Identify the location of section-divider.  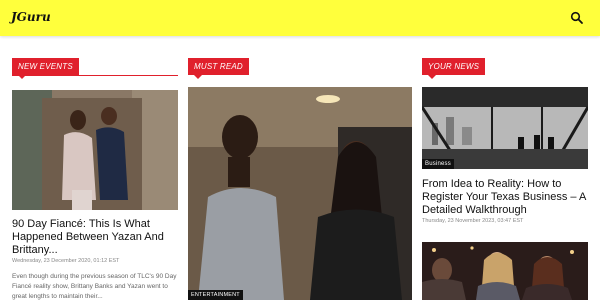
(95, 75).